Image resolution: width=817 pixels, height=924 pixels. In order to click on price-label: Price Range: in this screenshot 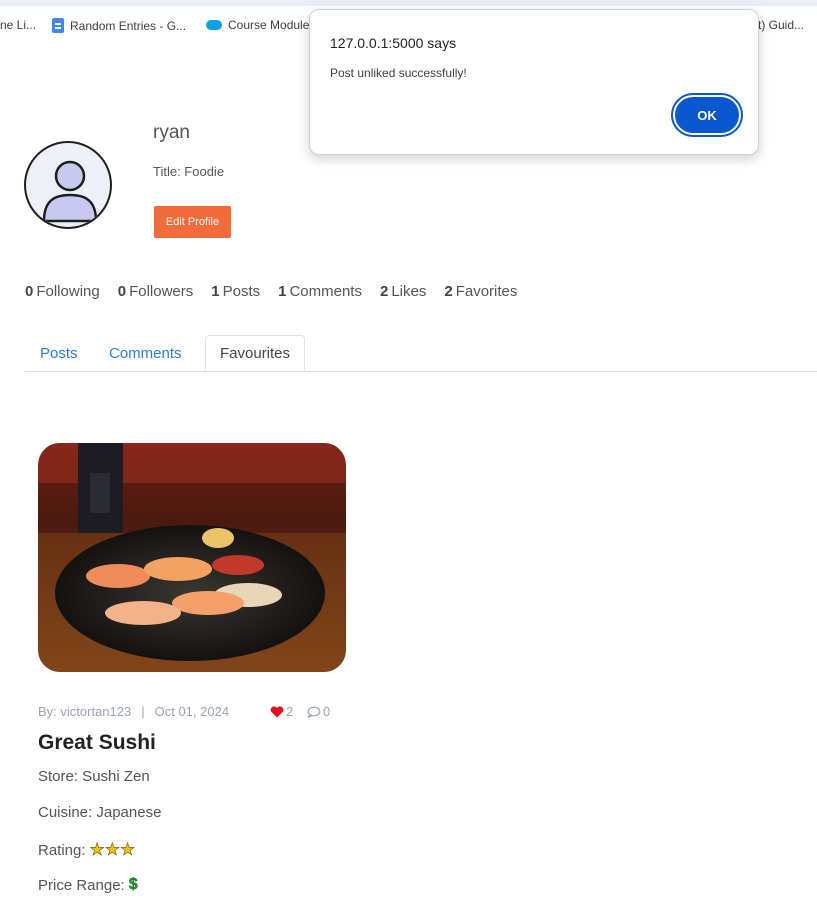, I will do `click(81, 885)`.